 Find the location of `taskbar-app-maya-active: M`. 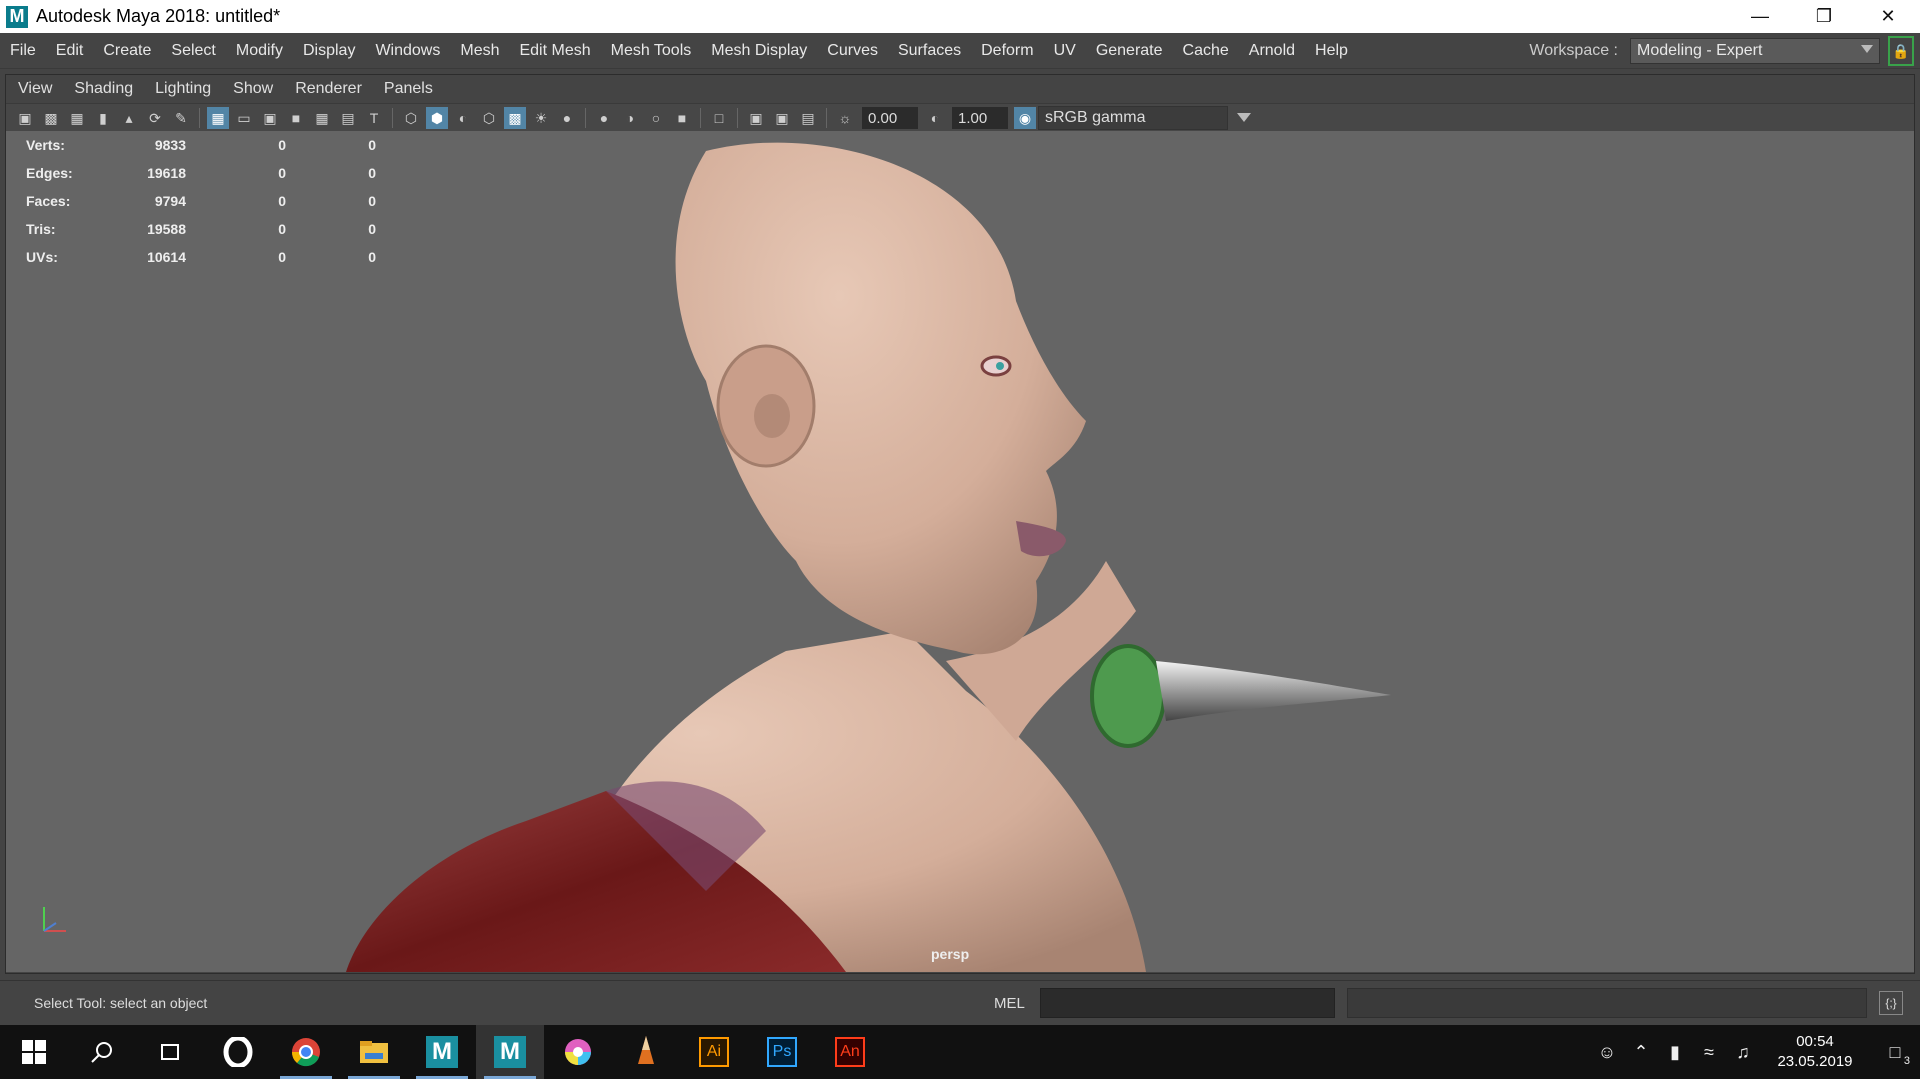

taskbar-app-maya-active: M is located at coordinates (510, 1052).